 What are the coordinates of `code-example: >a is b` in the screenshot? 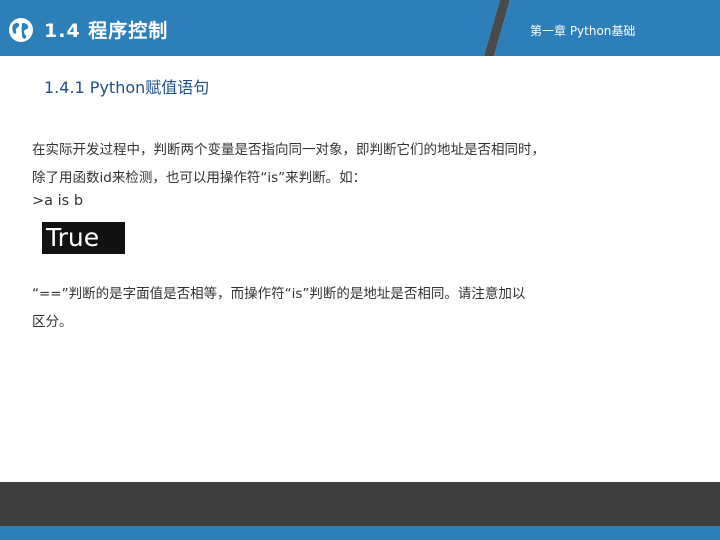 It's located at (58, 201).